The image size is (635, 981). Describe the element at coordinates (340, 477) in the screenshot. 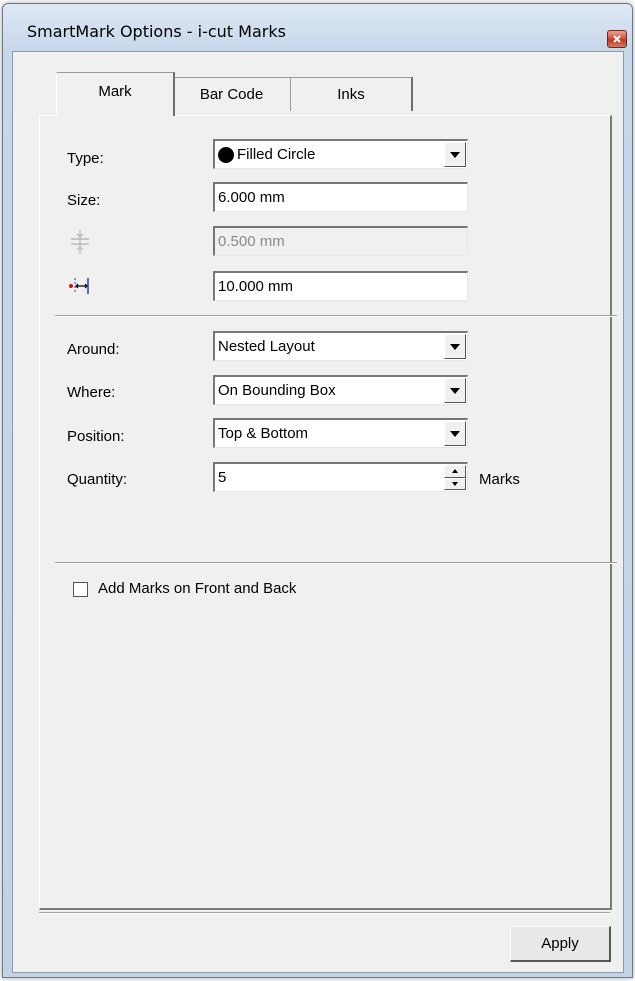

I see `quantity-stepper: 5` at that location.